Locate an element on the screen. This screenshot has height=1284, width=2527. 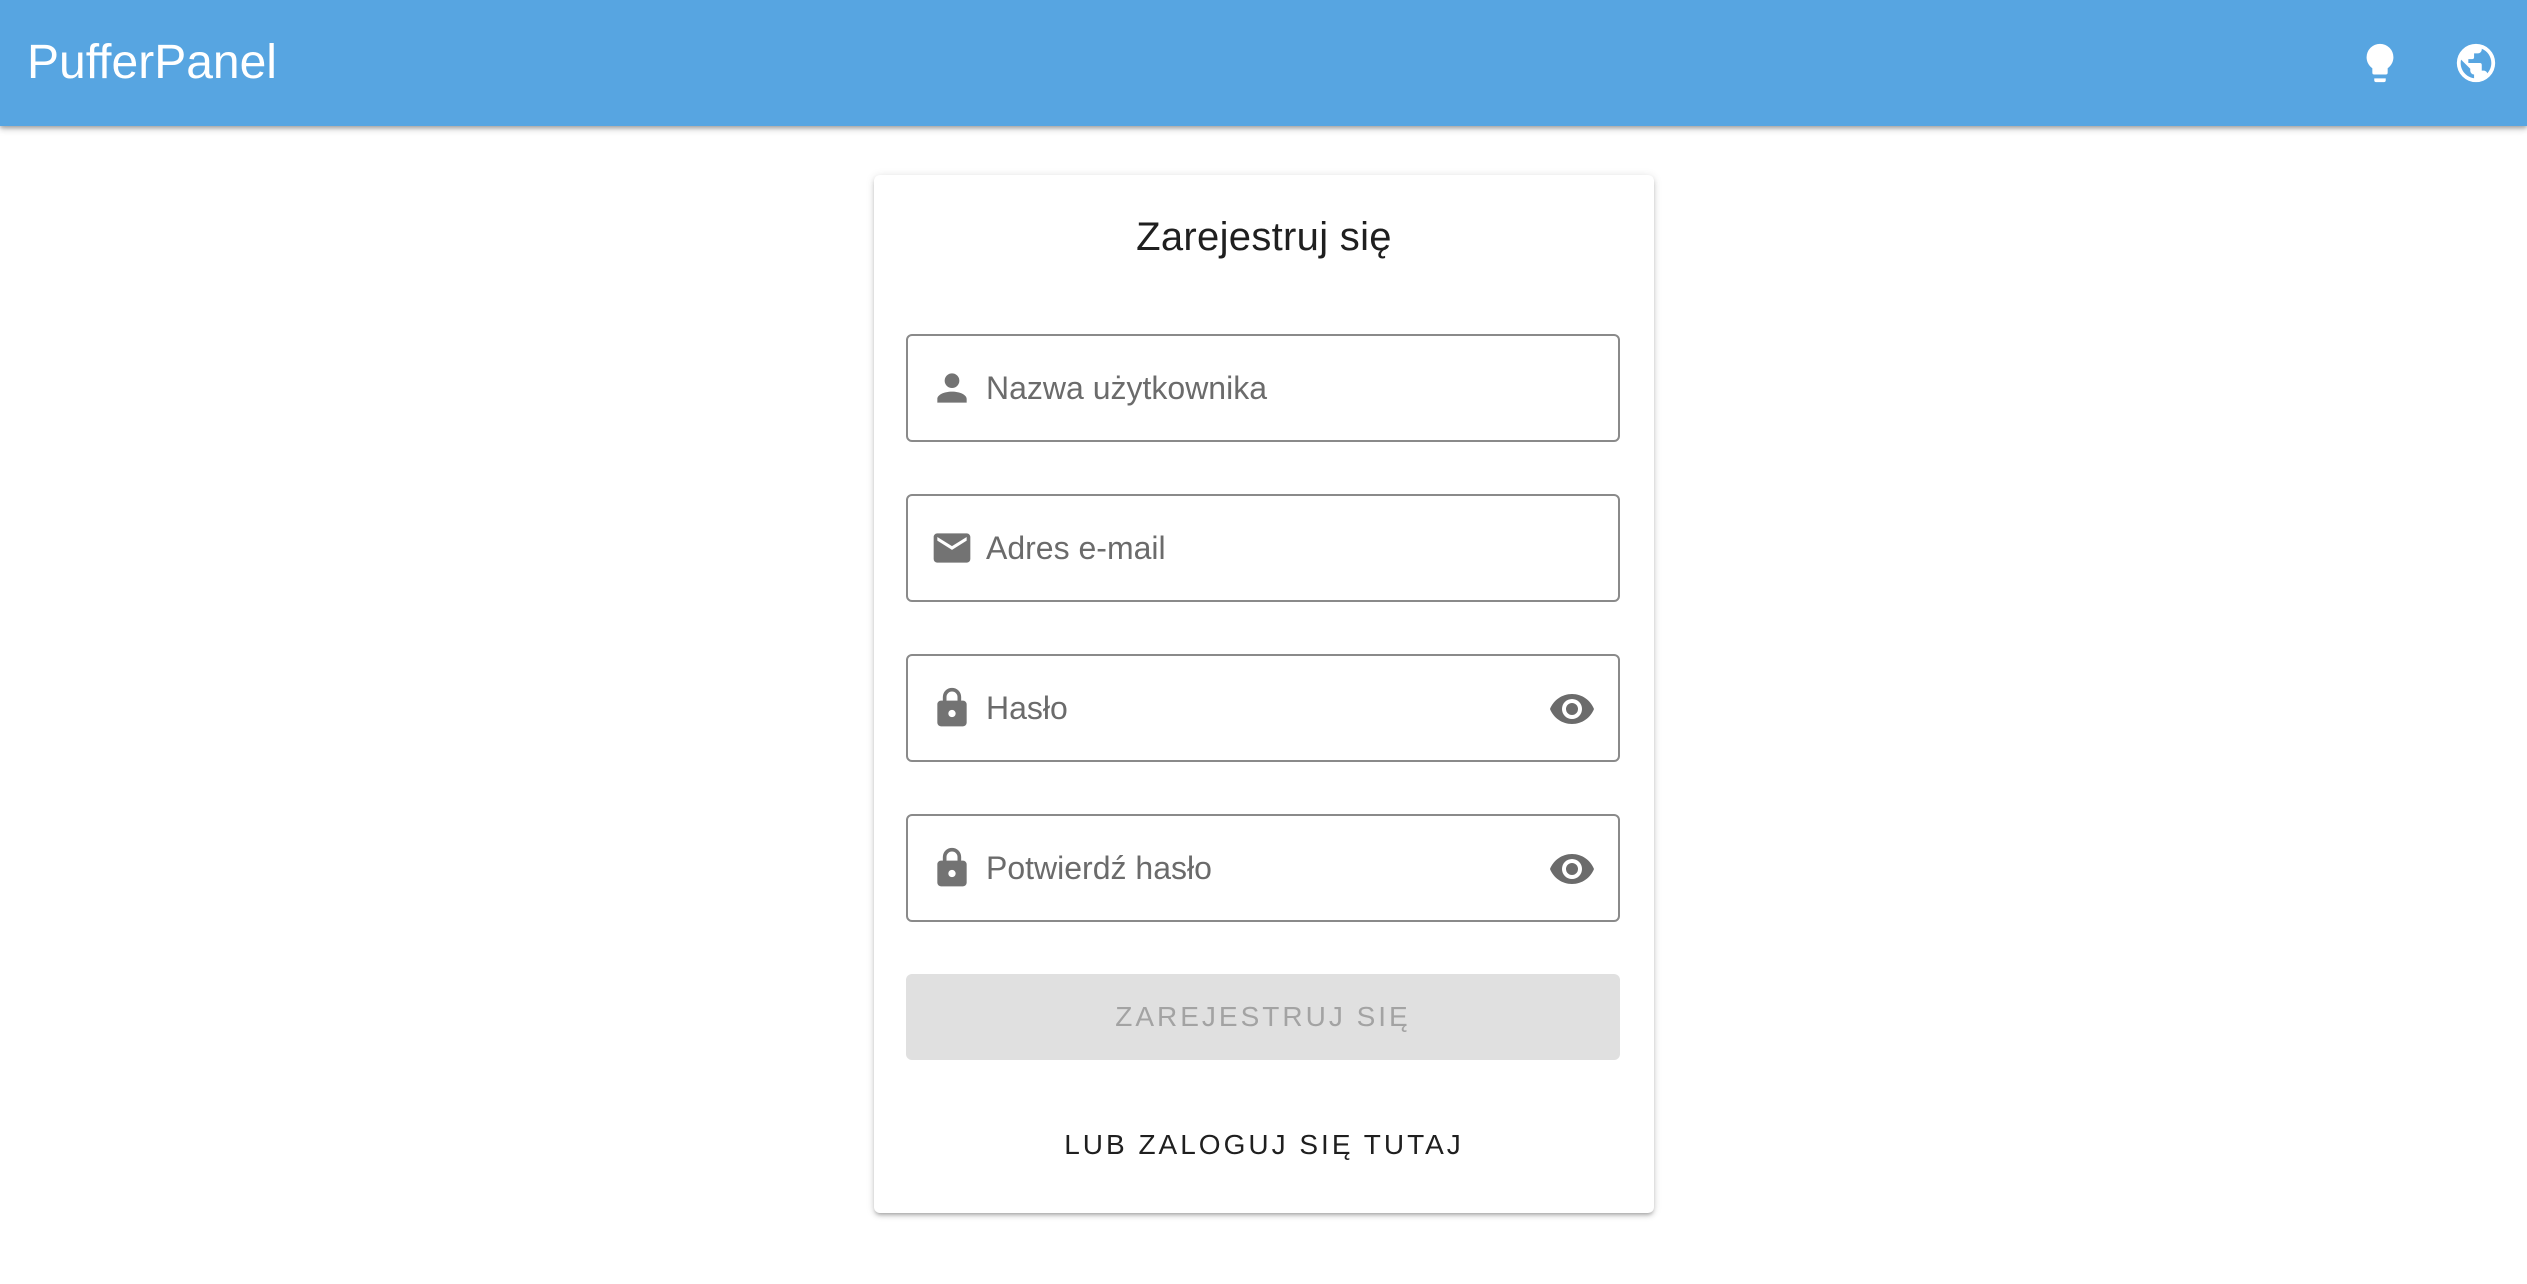
username-field is located at coordinates (1263, 388).